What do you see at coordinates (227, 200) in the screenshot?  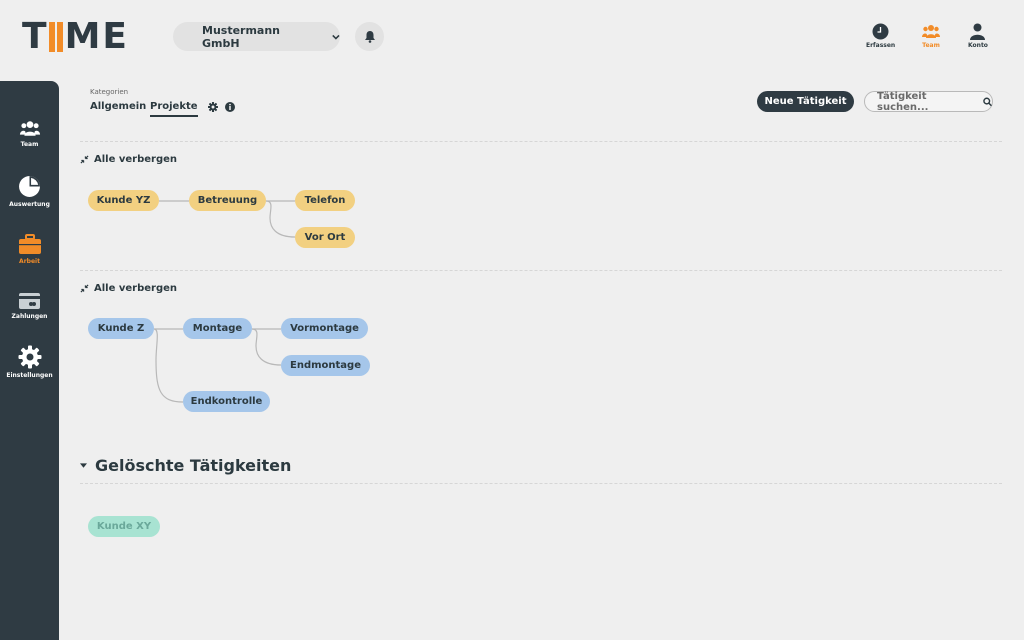 I see `activity-node: Betreuung` at bounding box center [227, 200].